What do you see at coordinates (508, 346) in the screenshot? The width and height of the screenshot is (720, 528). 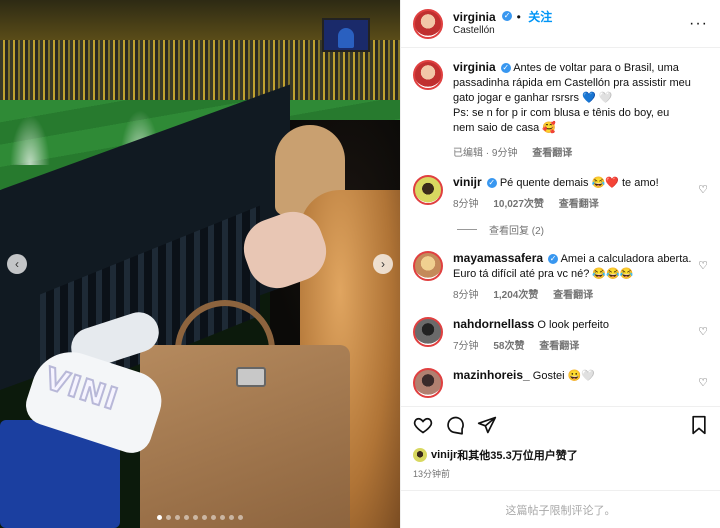 I see `comment-likes: 58次赞` at bounding box center [508, 346].